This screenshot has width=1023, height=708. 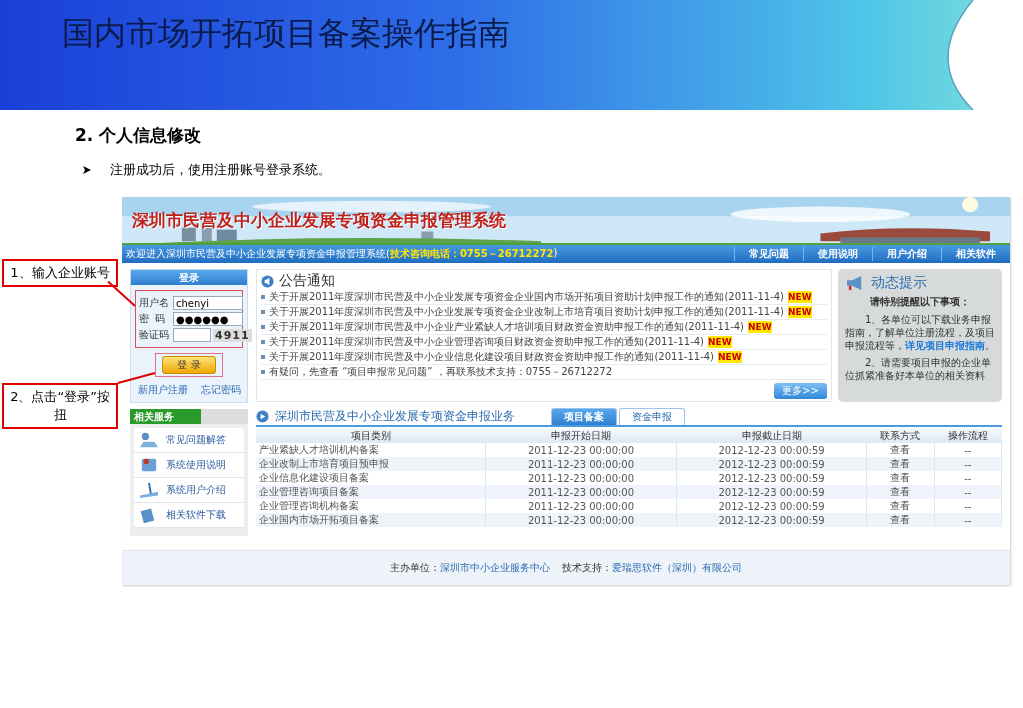 I want to click on bullet-text: 注册成功后，使用注册账号登录系统。, so click(x=220, y=170).